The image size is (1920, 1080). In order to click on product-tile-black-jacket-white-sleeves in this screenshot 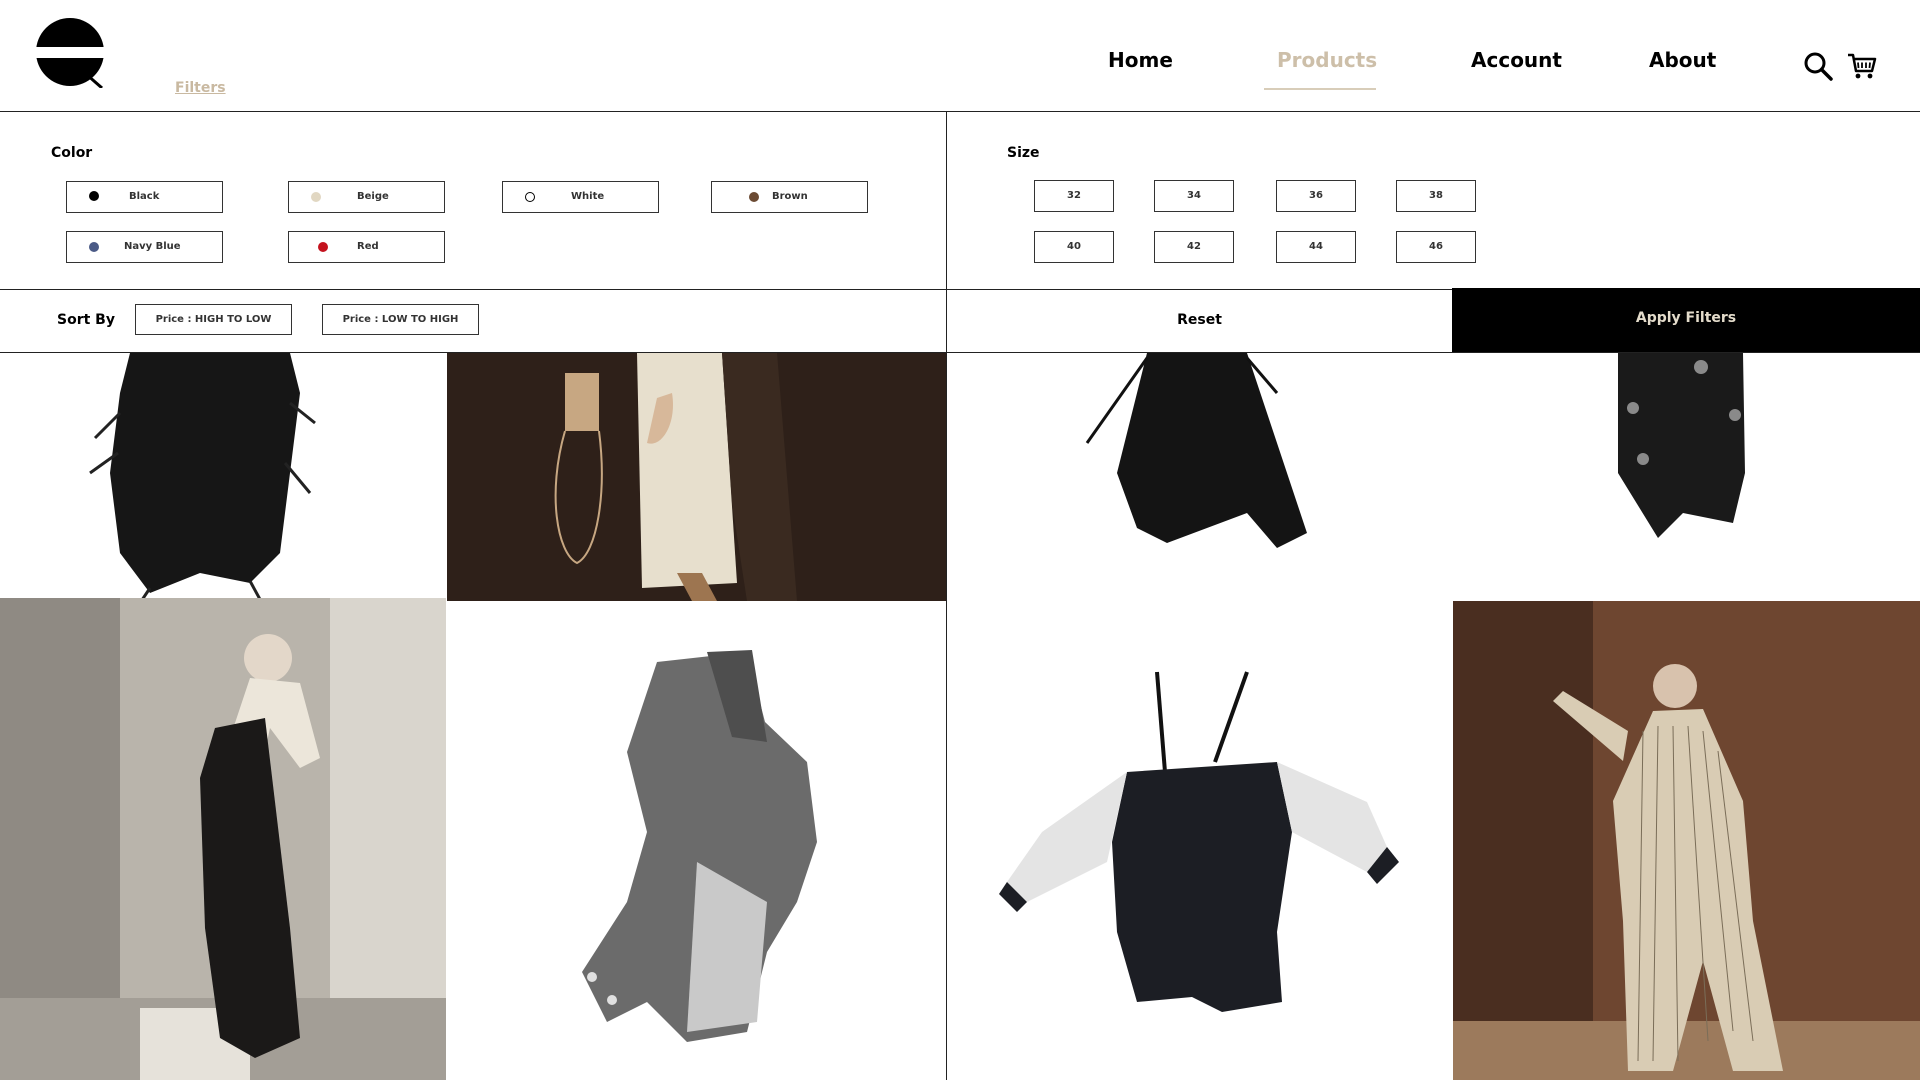, I will do `click(1199, 841)`.